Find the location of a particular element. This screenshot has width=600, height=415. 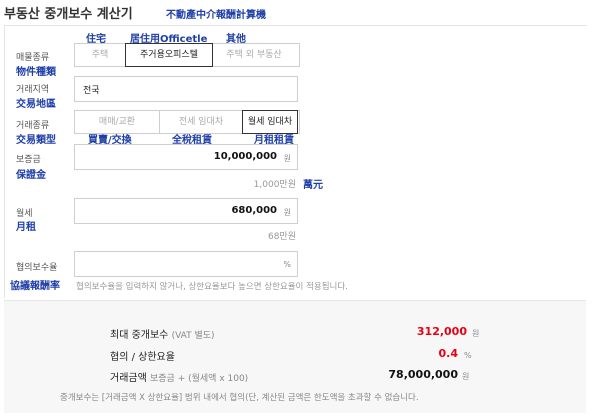

amount-label: 거래금액 보증금 + (월세액 x 100) is located at coordinates (179, 376).